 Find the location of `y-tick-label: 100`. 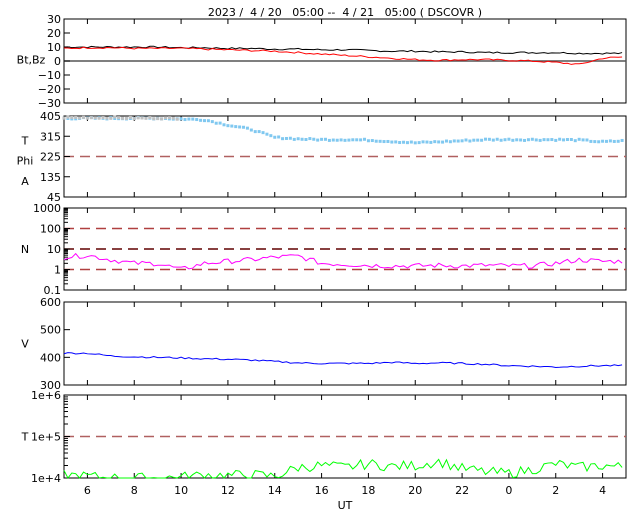

y-tick-label: 100 is located at coordinates (50, 229).